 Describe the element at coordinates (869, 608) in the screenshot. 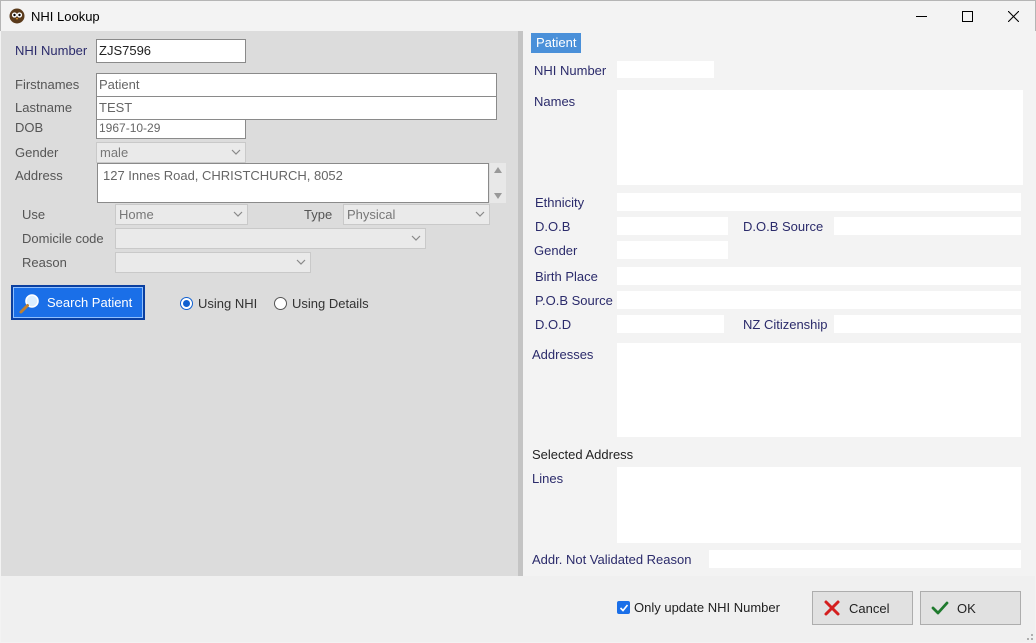

I see `cancel-label: Cancel` at that location.